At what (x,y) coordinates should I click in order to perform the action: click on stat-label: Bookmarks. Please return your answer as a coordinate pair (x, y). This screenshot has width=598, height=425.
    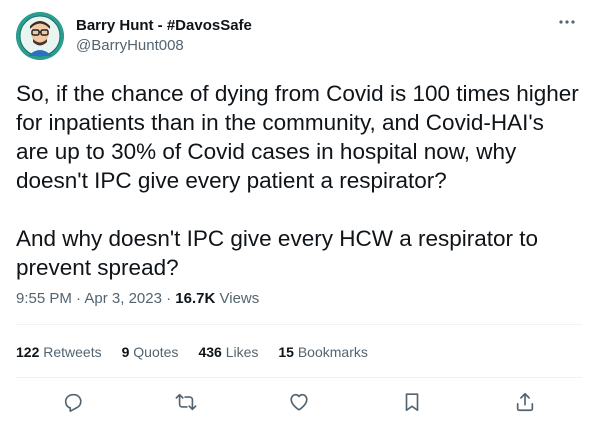
    Looking at the image, I should click on (332, 352).